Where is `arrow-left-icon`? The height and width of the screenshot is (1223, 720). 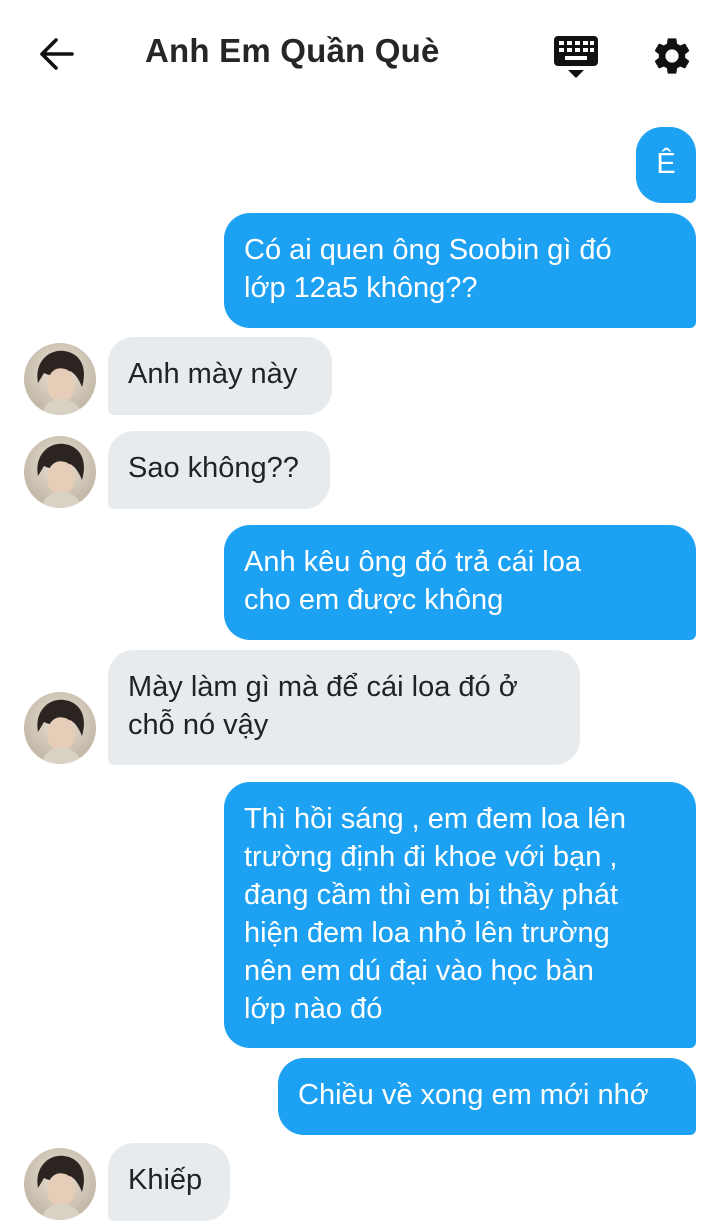
arrow-left-icon is located at coordinates (57, 54).